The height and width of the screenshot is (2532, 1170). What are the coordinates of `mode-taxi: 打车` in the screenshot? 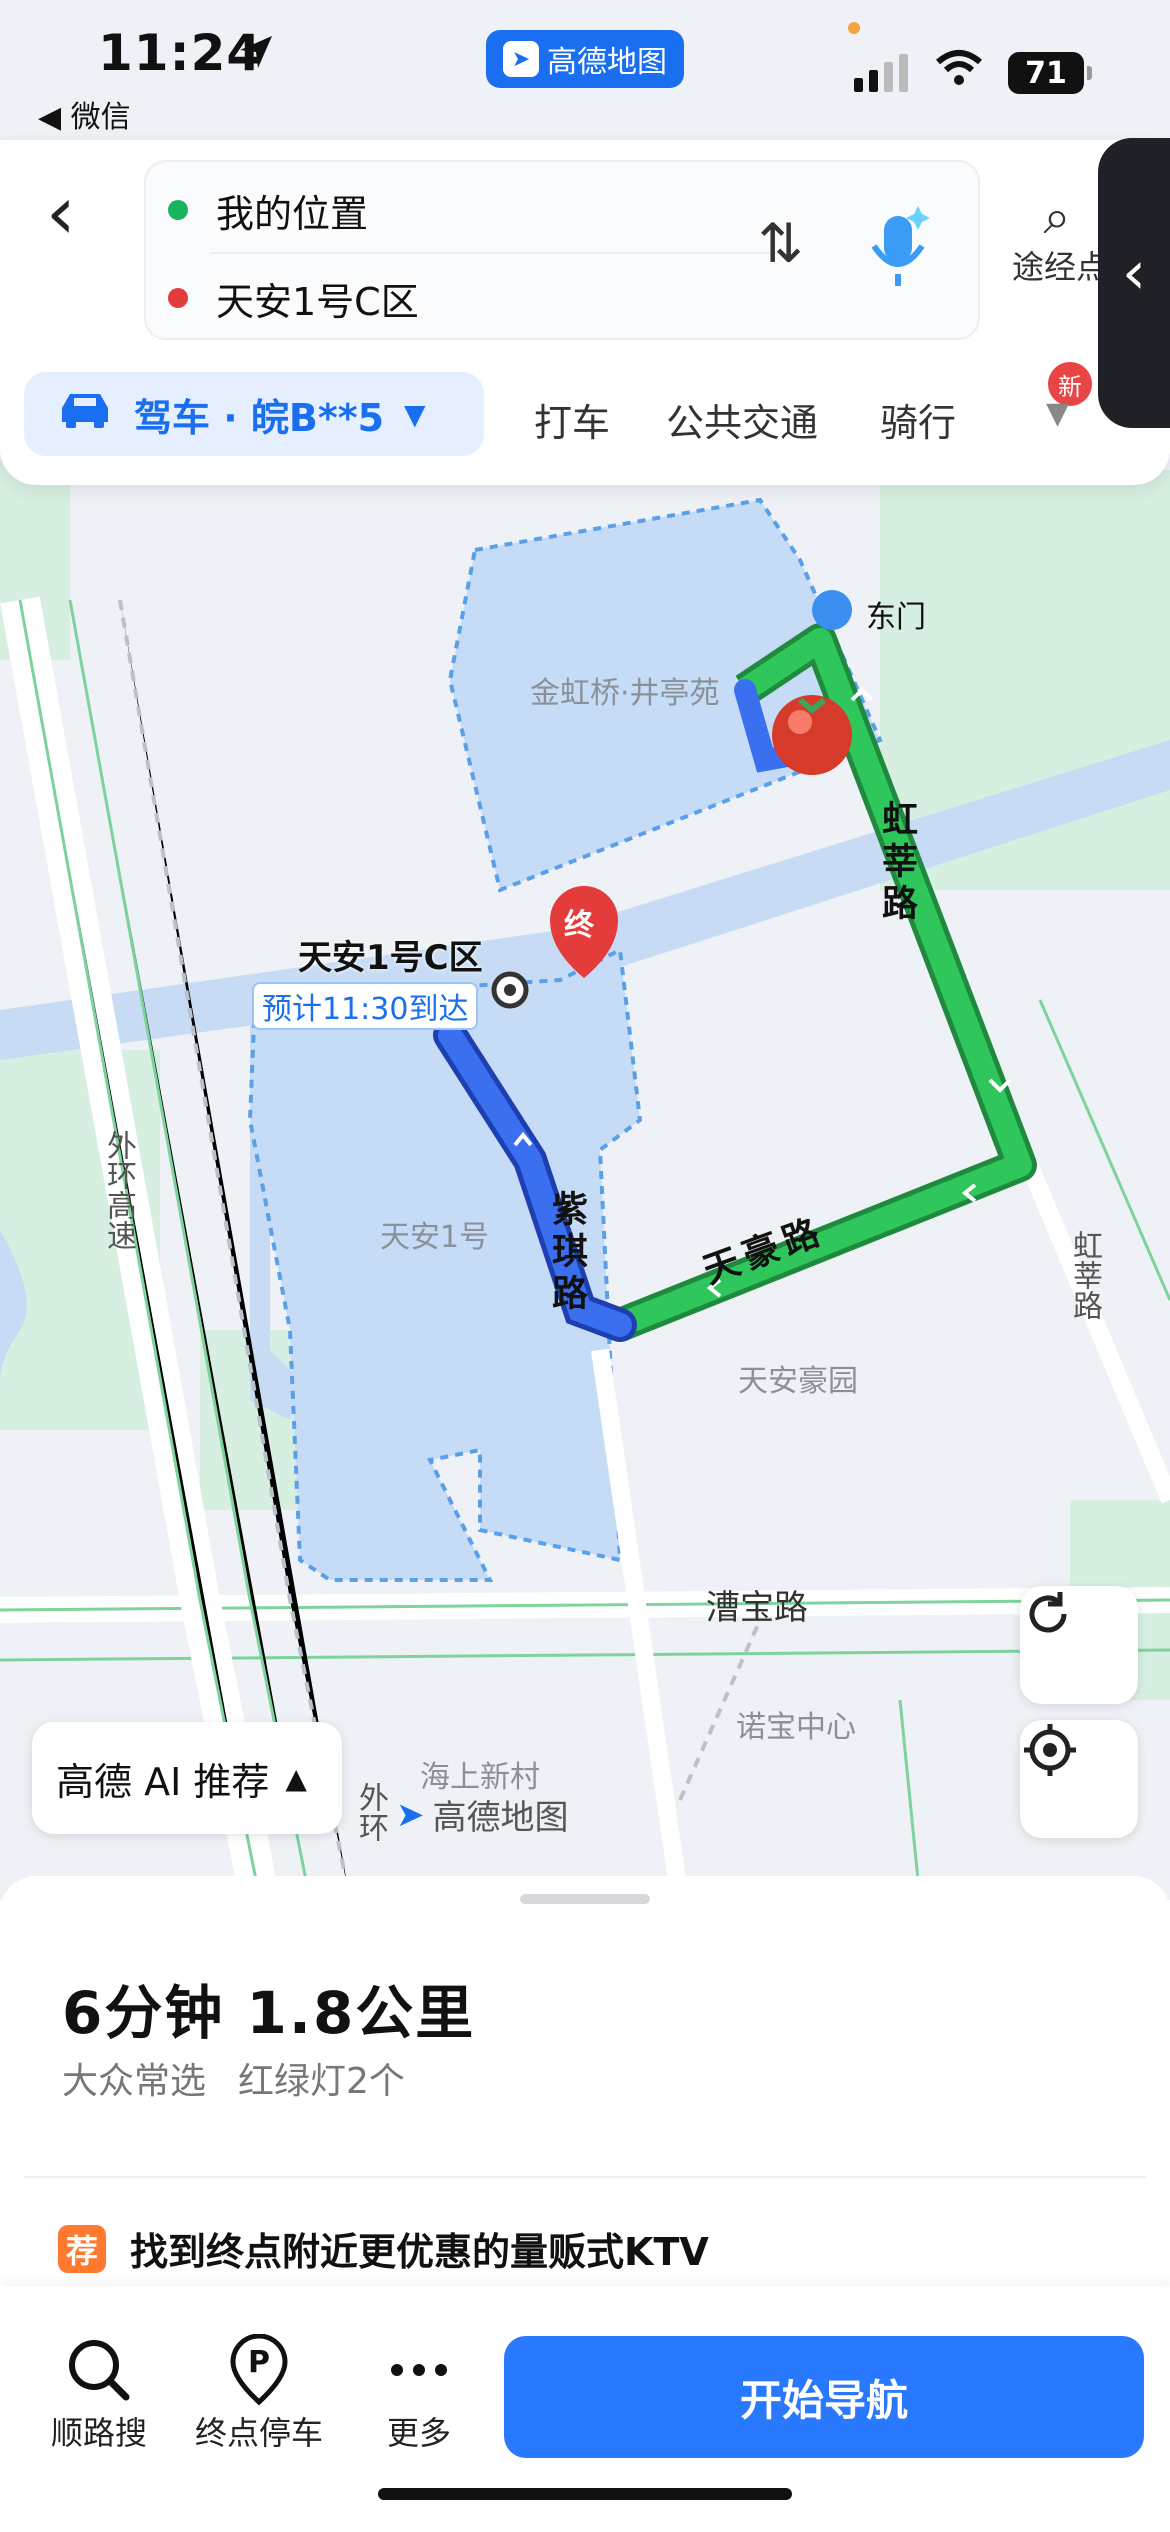 It's located at (572, 419).